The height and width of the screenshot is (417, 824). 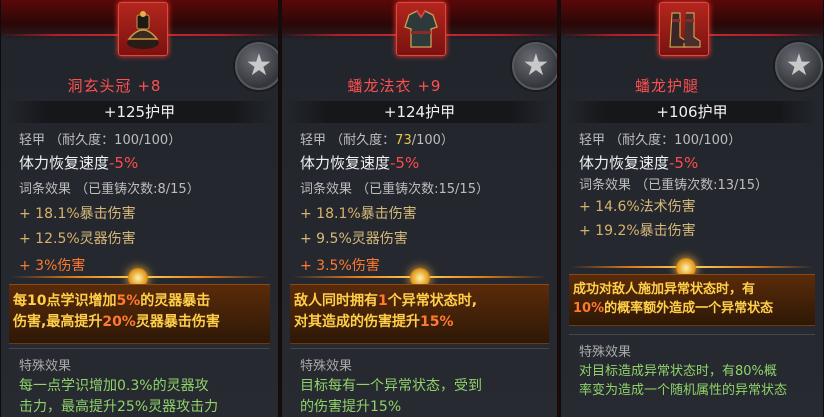 What do you see at coordinates (119, 407) in the screenshot?
I see `special-effect-line: 击力，最高提升25%灵器攻击力` at bounding box center [119, 407].